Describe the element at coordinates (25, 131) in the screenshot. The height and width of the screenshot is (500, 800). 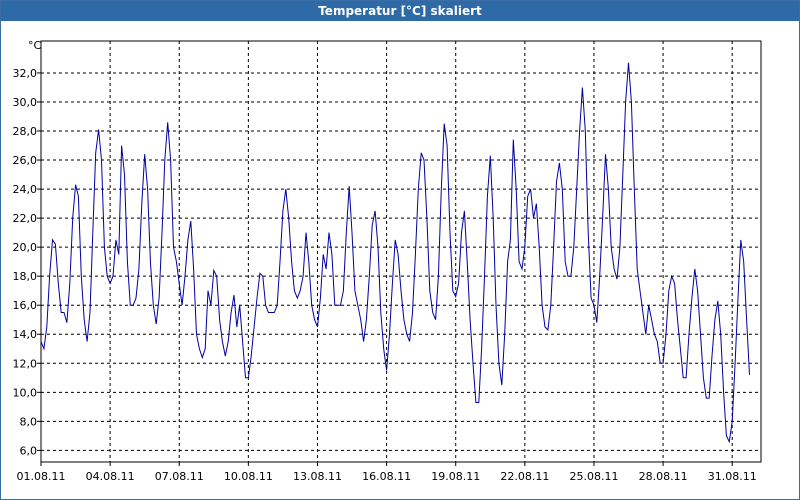
I see `y-tick-label: 28,0` at that location.